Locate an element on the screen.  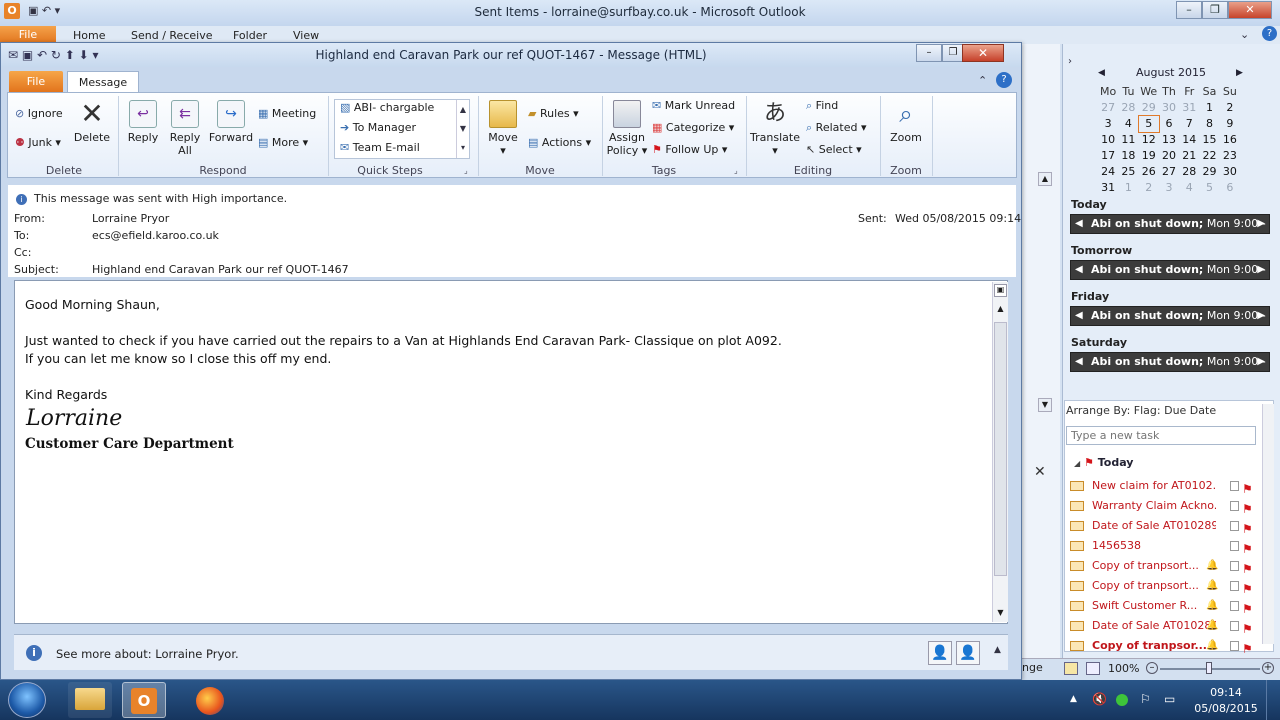
volume-icon: 🔇 is located at coordinates (1099, 699).